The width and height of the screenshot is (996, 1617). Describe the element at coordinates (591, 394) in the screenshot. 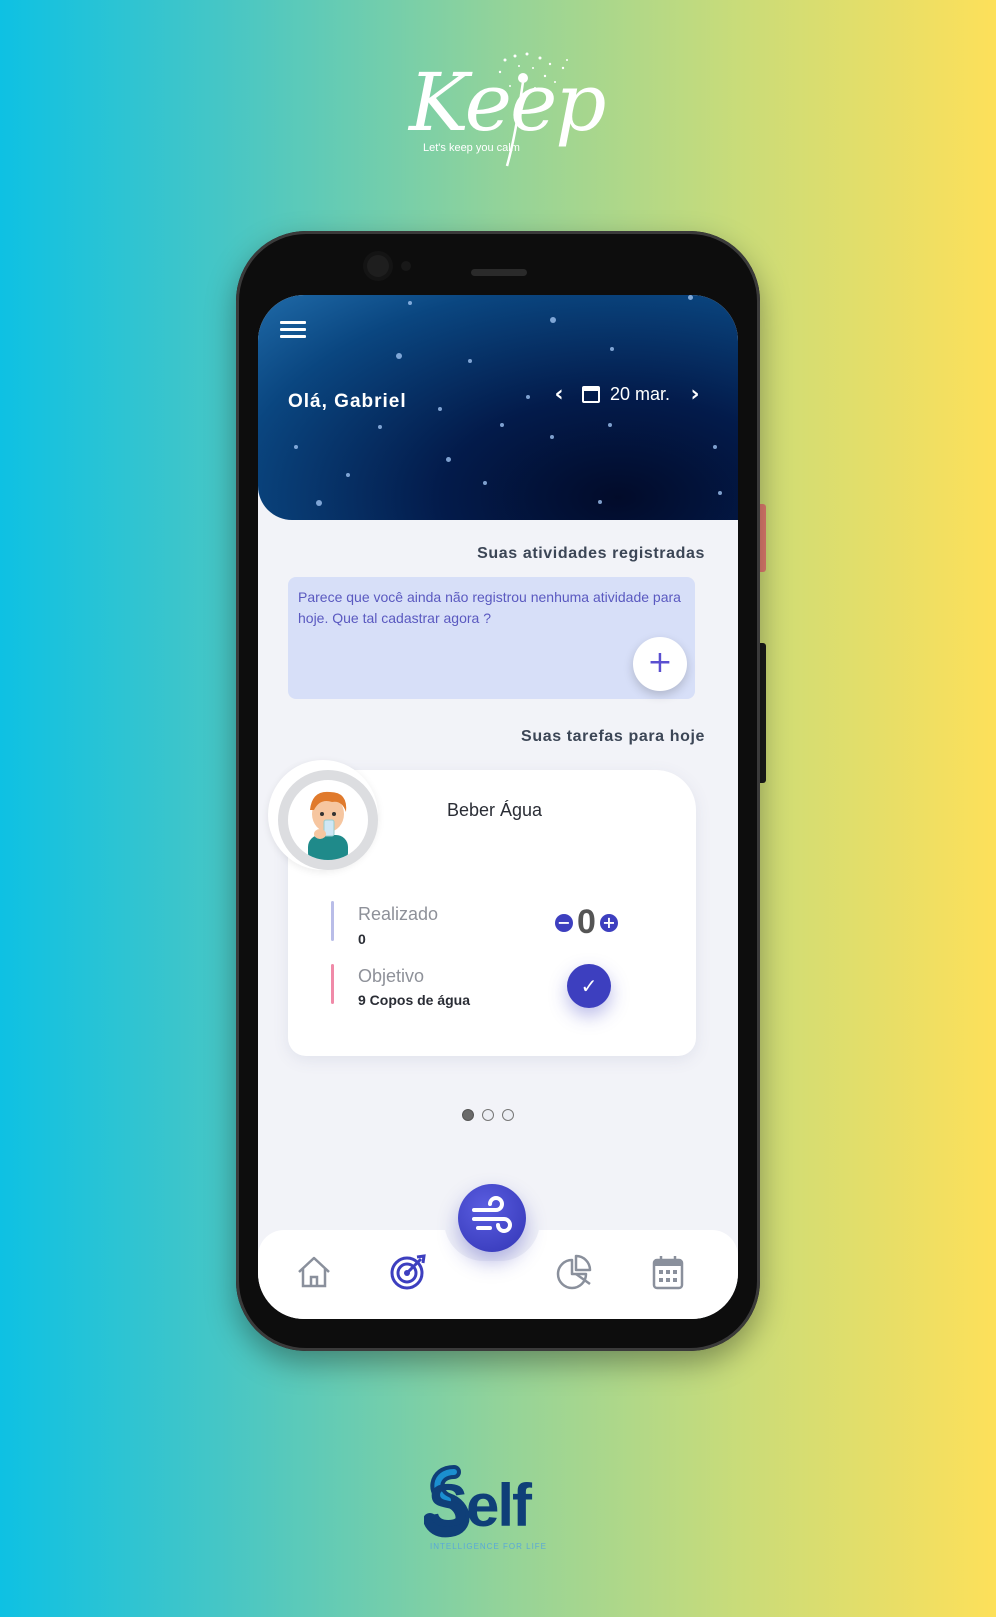

I see `calendar-icon` at that location.